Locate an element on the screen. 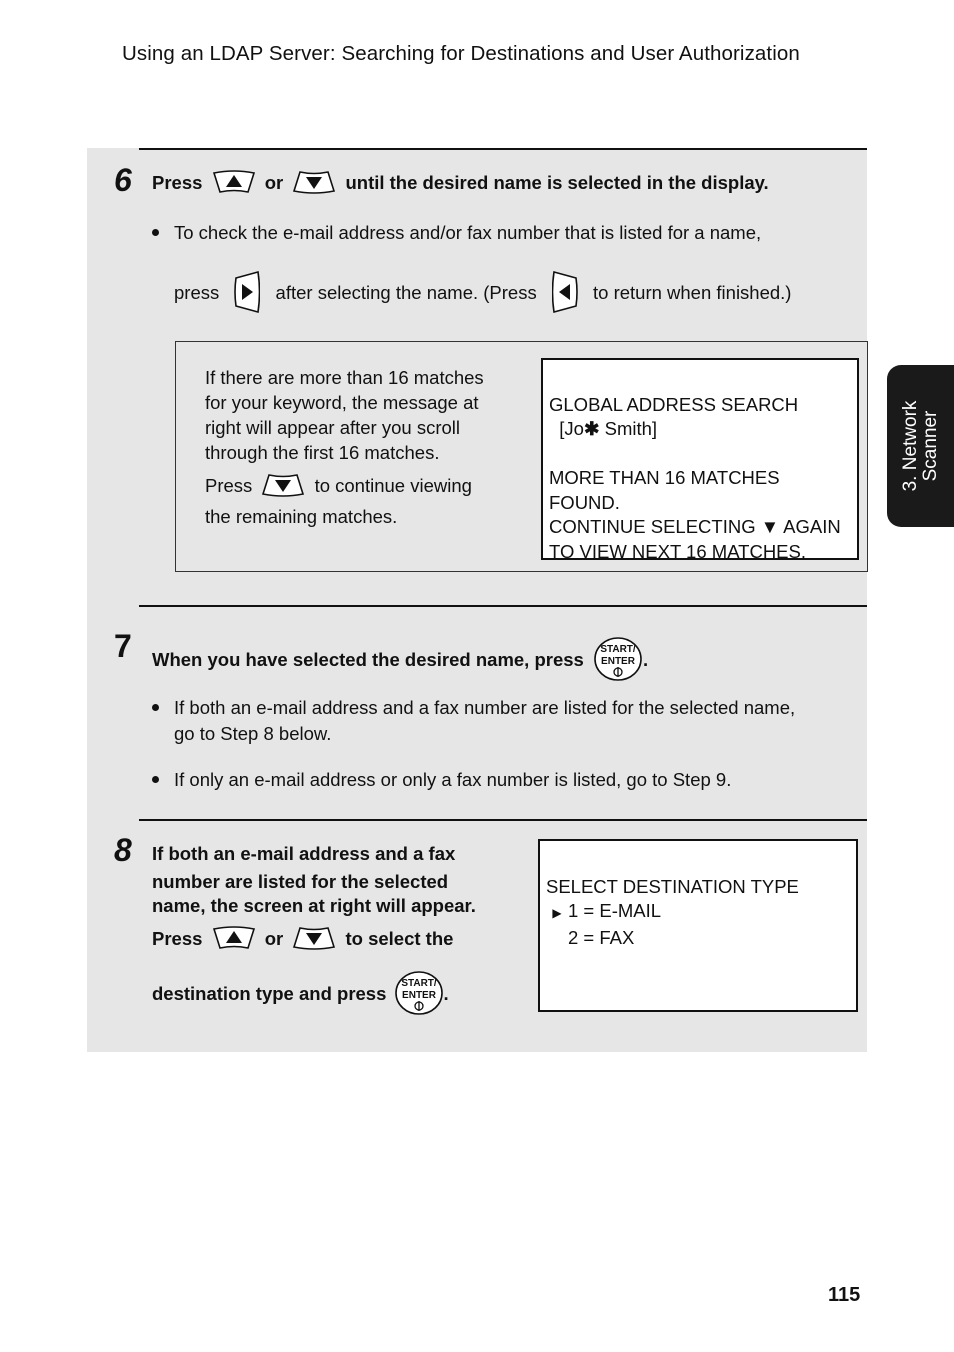 This screenshot has width=954, height=1352. lcd-line: GLOBAL ADDRESS SEARCH is located at coordinates (674, 404).